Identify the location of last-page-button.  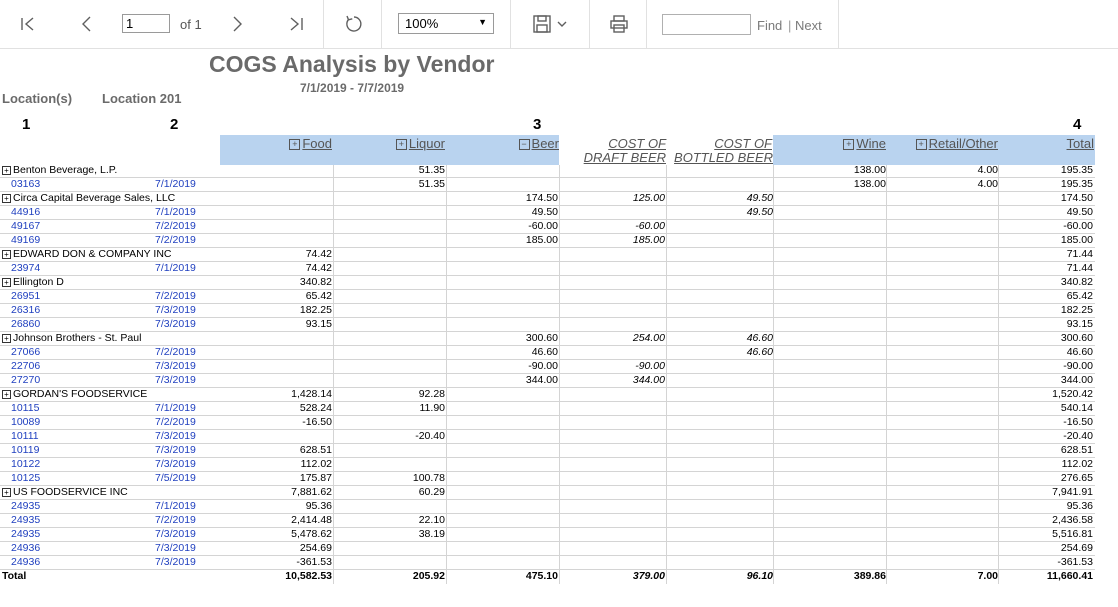
(296, 24).